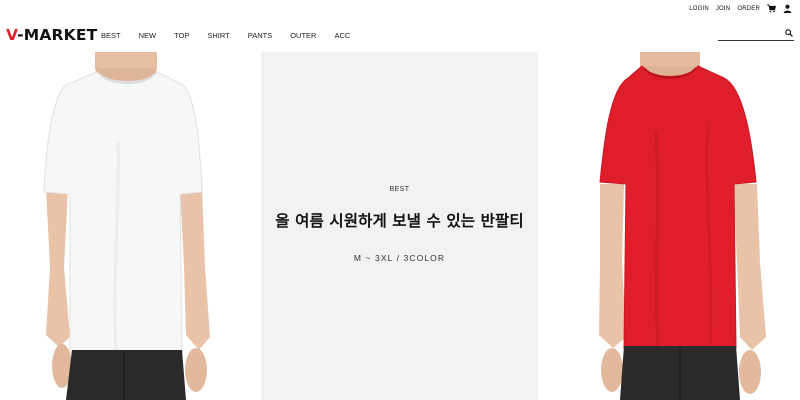 Image resolution: width=800 pixels, height=400 pixels. What do you see at coordinates (57, 35) in the screenshot?
I see `logo-rest: -MARKET` at bounding box center [57, 35].